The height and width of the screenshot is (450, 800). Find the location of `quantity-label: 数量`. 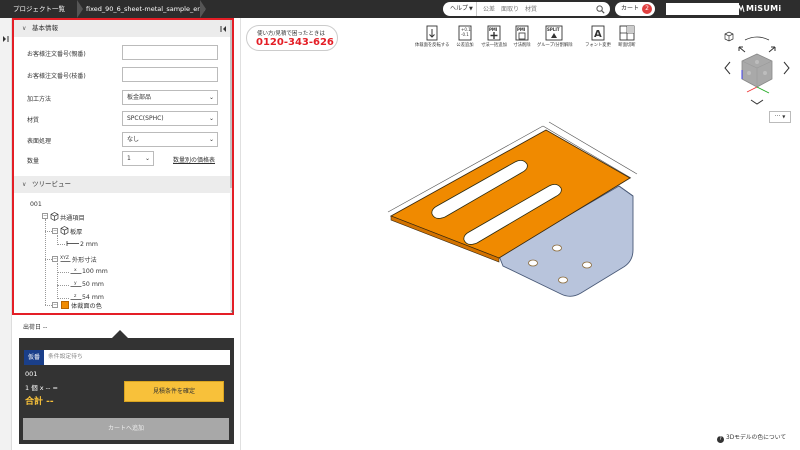

quantity-label: 数量 is located at coordinates (33, 161).